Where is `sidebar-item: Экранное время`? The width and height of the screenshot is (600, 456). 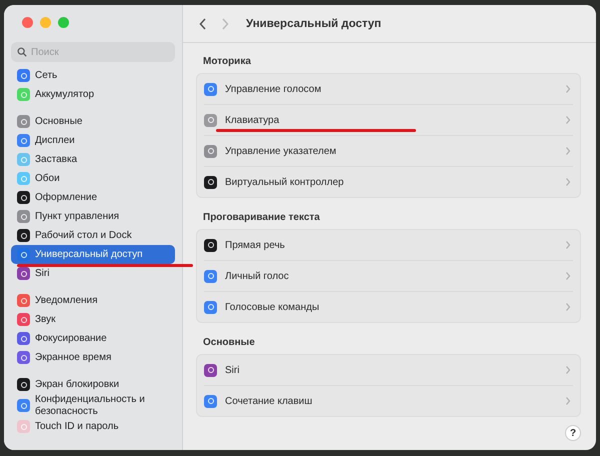 sidebar-item: Экранное время is located at coordinates (93, 357).